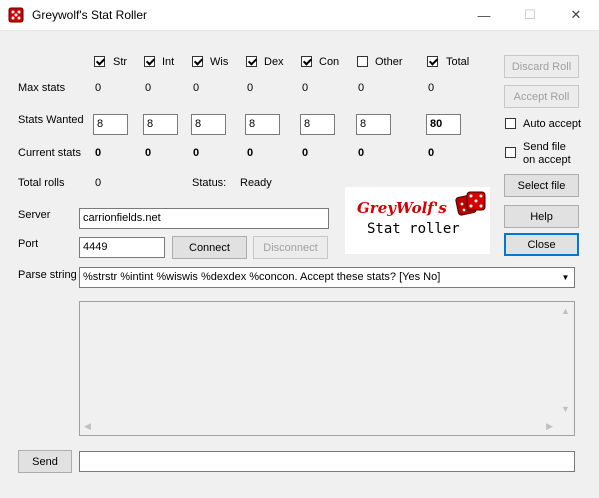  Describe the element at coordinates (250, 88) in the screenshot. I see `max-dex: 0` at that location.